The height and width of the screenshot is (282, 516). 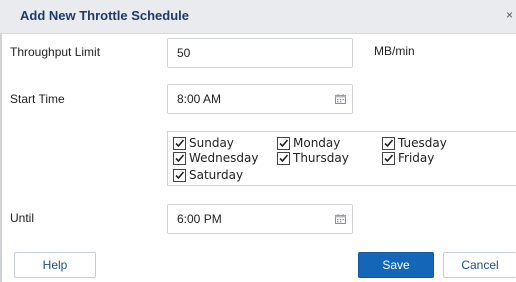 I want to click on until-time-field, so click(x=260, y=219).